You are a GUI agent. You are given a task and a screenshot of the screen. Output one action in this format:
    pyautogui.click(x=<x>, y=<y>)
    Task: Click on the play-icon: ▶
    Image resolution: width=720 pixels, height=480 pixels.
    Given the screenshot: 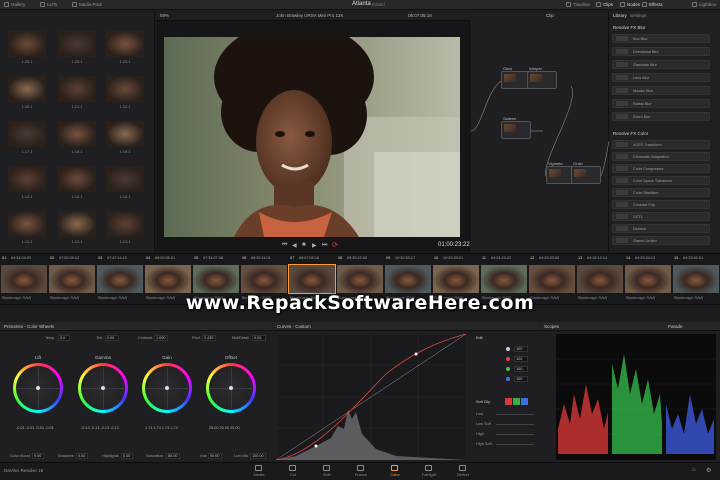 What is the action you would take?
    pyautogui.click(x=314, y=245)
    